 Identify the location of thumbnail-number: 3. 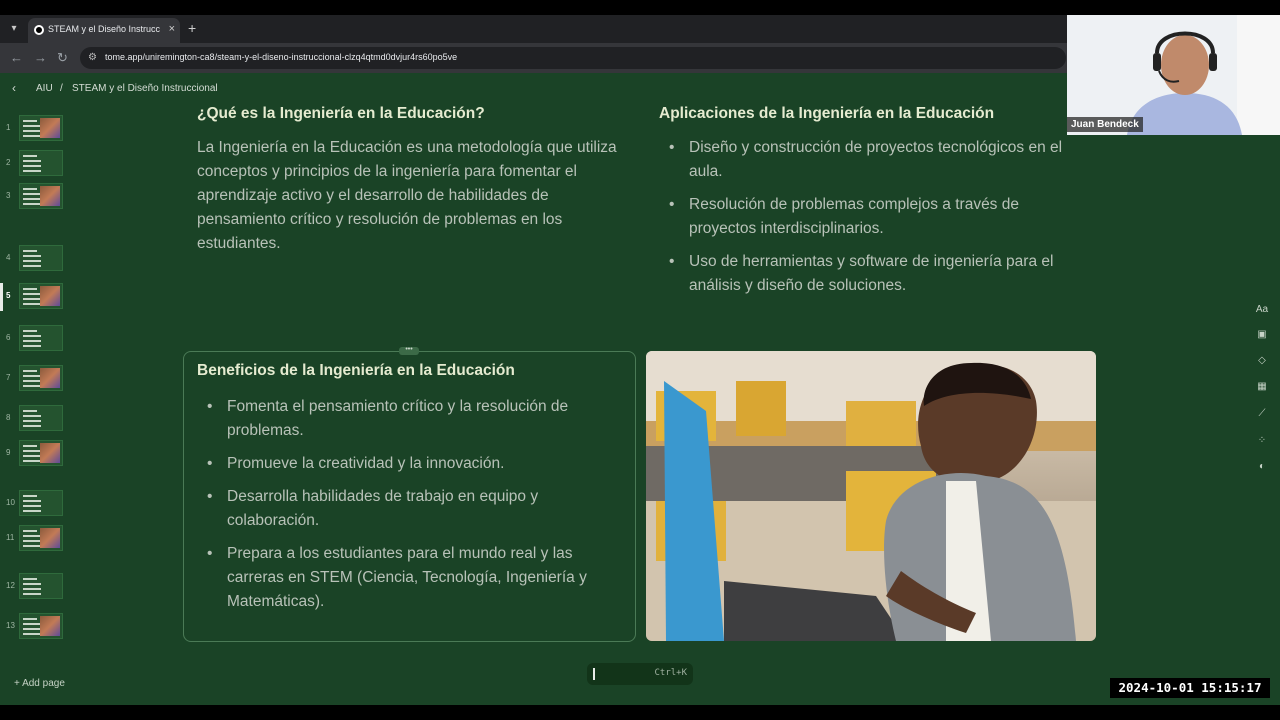
(8, 195).